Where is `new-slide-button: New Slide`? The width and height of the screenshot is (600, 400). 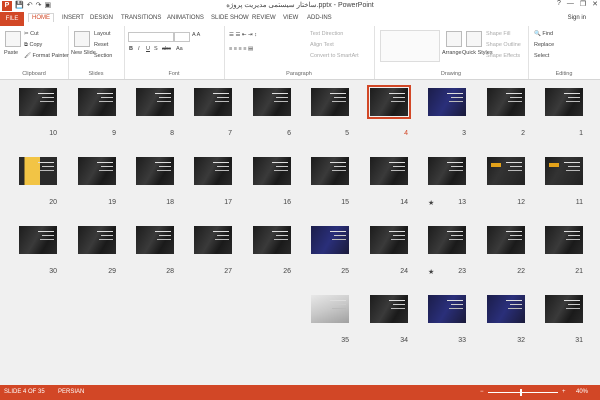 new-slide-button: New Slide is located at coordinates (83, 53).